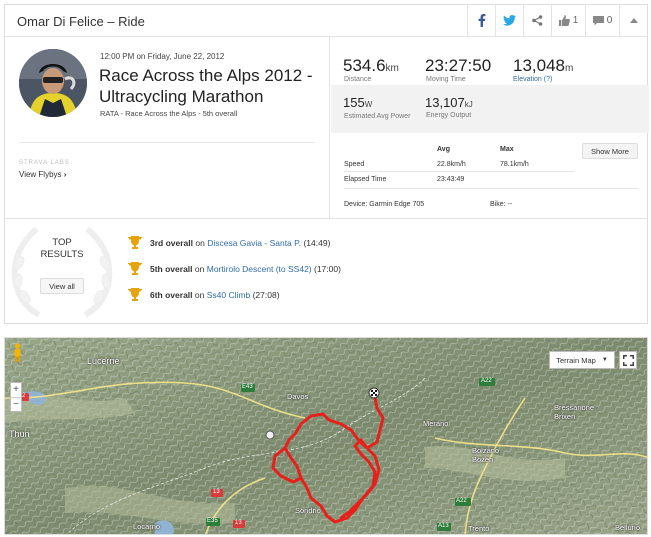 The width and height of the screenshot is (651, 537). I want to click on twitter-icon, so click(509, 20).